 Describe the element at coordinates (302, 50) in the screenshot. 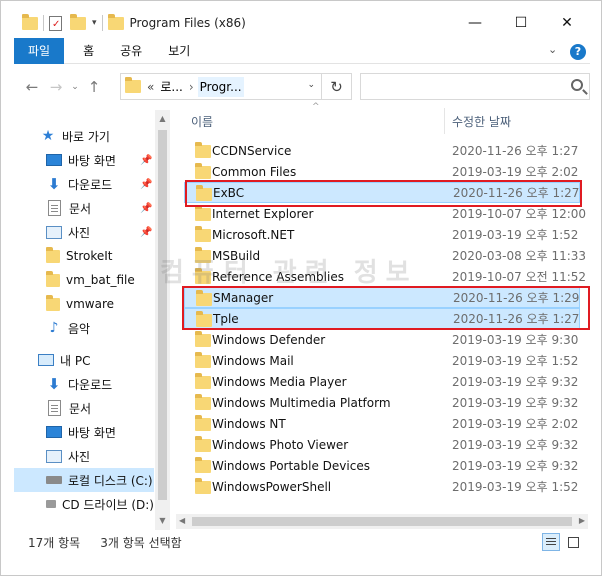

I see `ribbon-tabs: 파일 홈 공유 보기 ⌄ ?` at that location.